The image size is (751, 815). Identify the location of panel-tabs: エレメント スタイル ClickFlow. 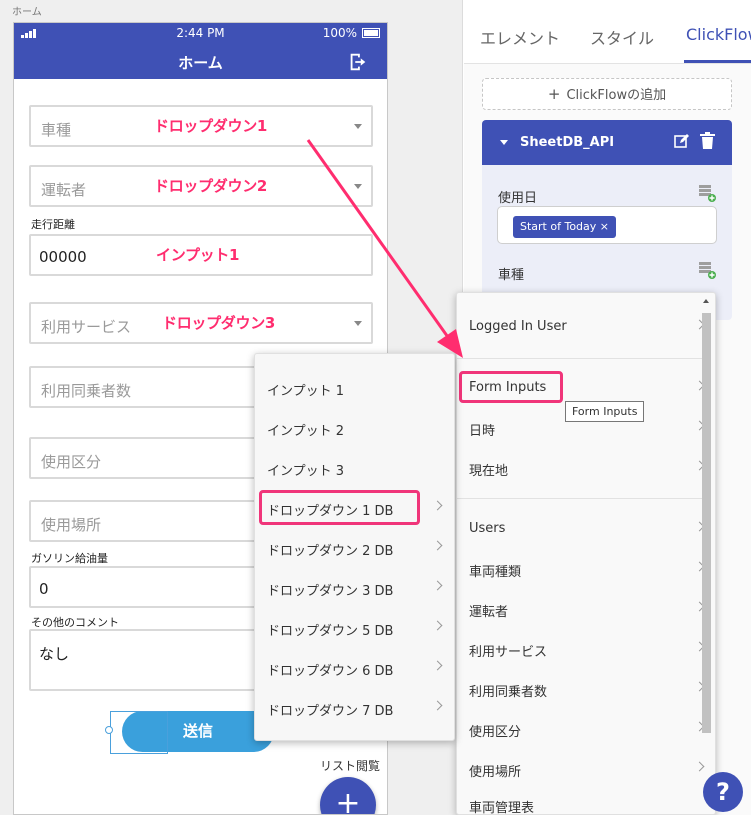
(607, 32).